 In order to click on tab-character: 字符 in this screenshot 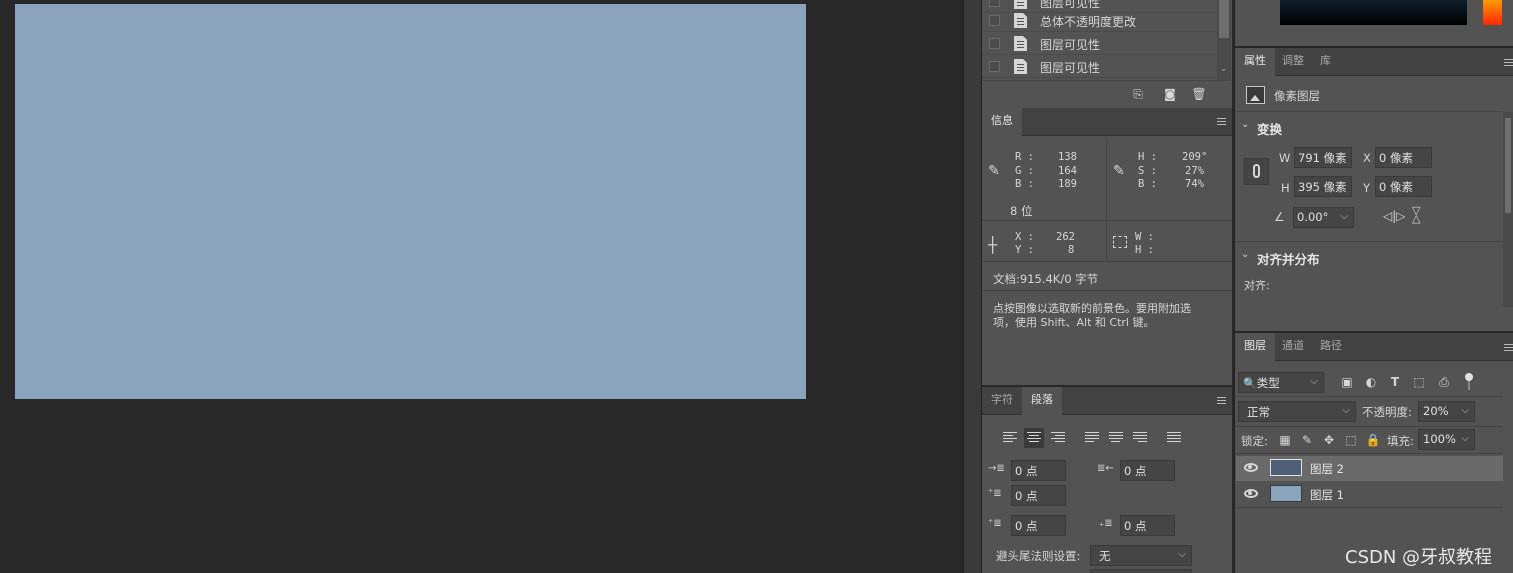, I will do `click(1002, 401)`.